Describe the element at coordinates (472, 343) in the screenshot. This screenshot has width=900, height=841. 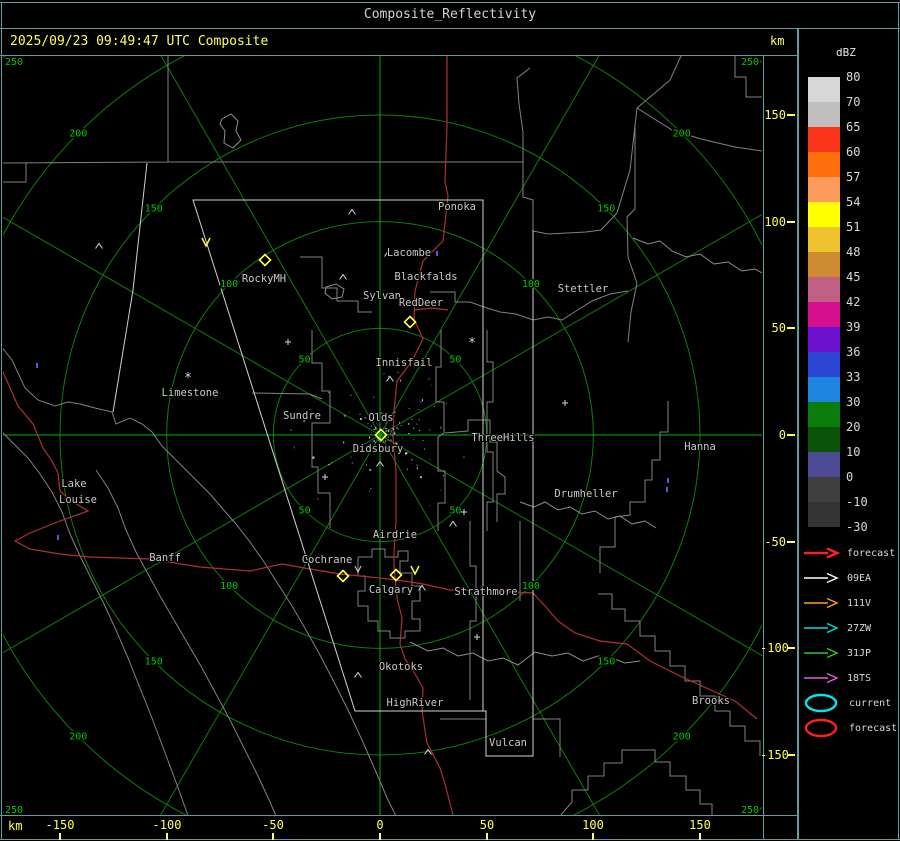
I see `asterisk-marker-icon: *` at that location.